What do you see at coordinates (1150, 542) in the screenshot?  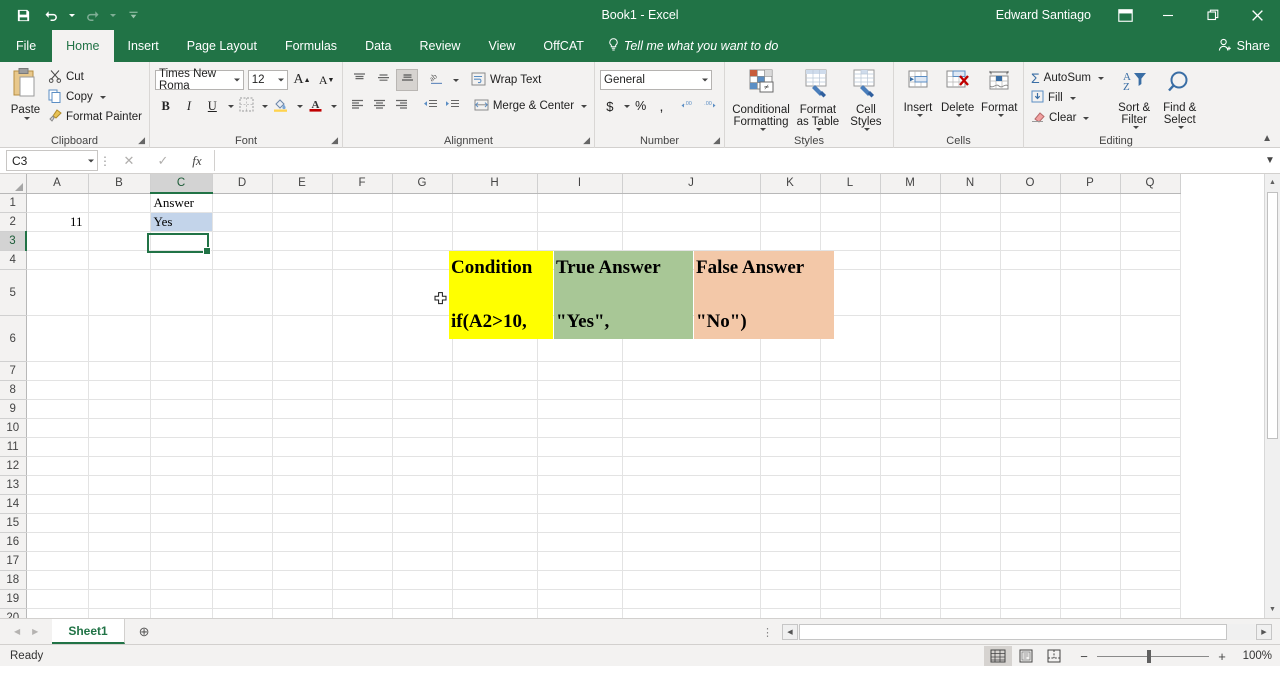 I see `cell-q16` at bounding box center [1150, 542].